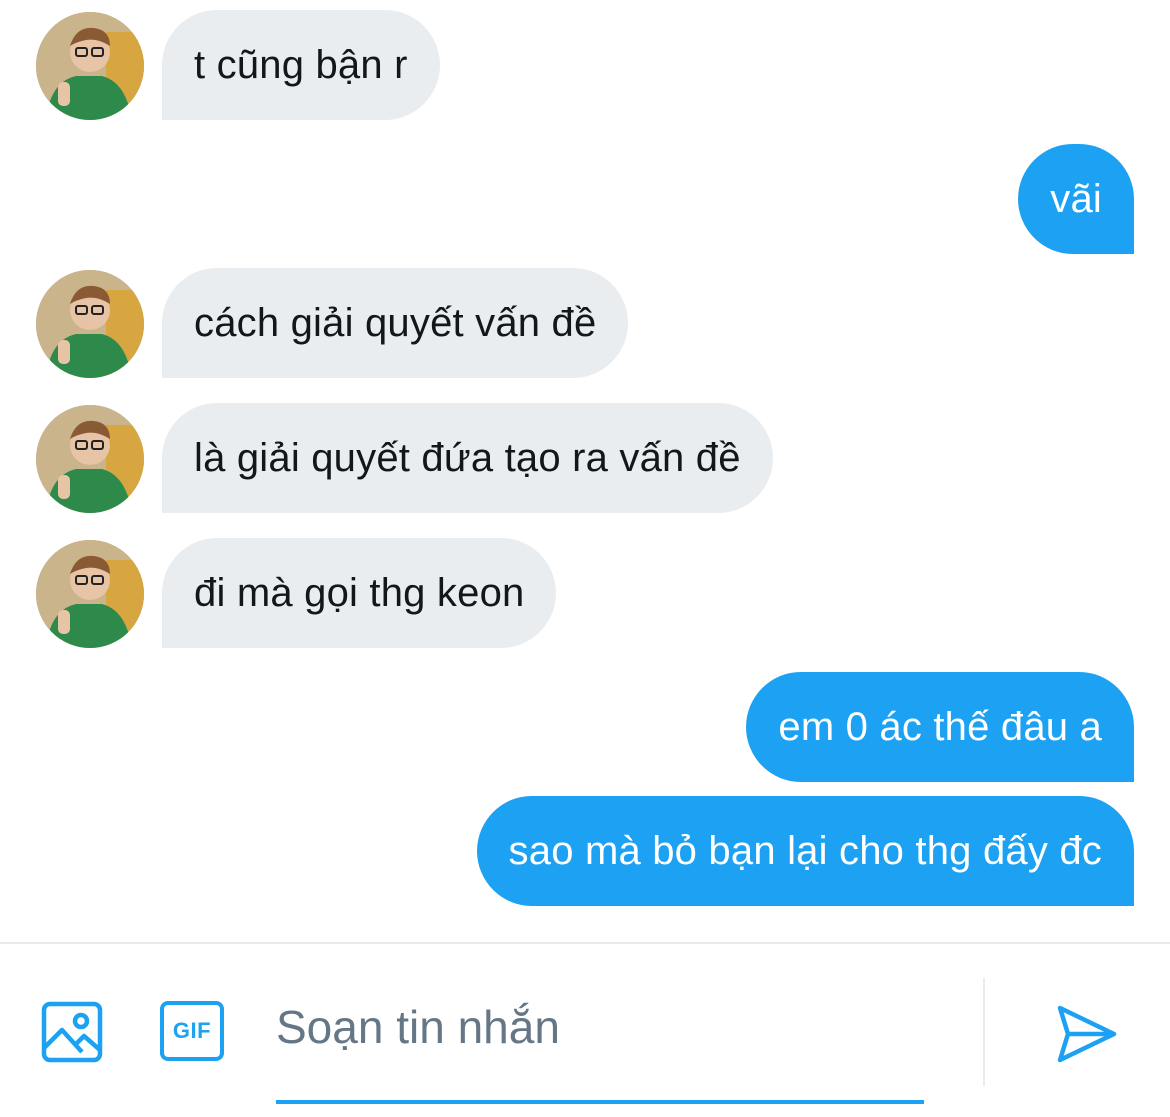 The height and width of the screenshot is (1117, 1170). I want to click on gif-button: GIF, so click(192, 1031).